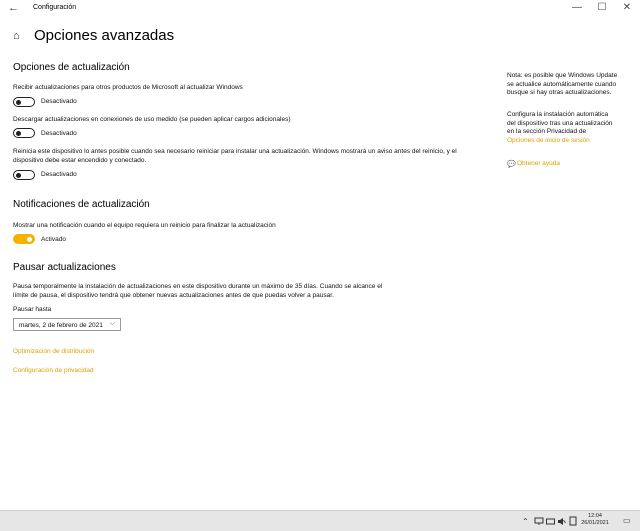  I want to click on pause-until-value: martes, 2 de febrero de 2021, so click(61, 325).